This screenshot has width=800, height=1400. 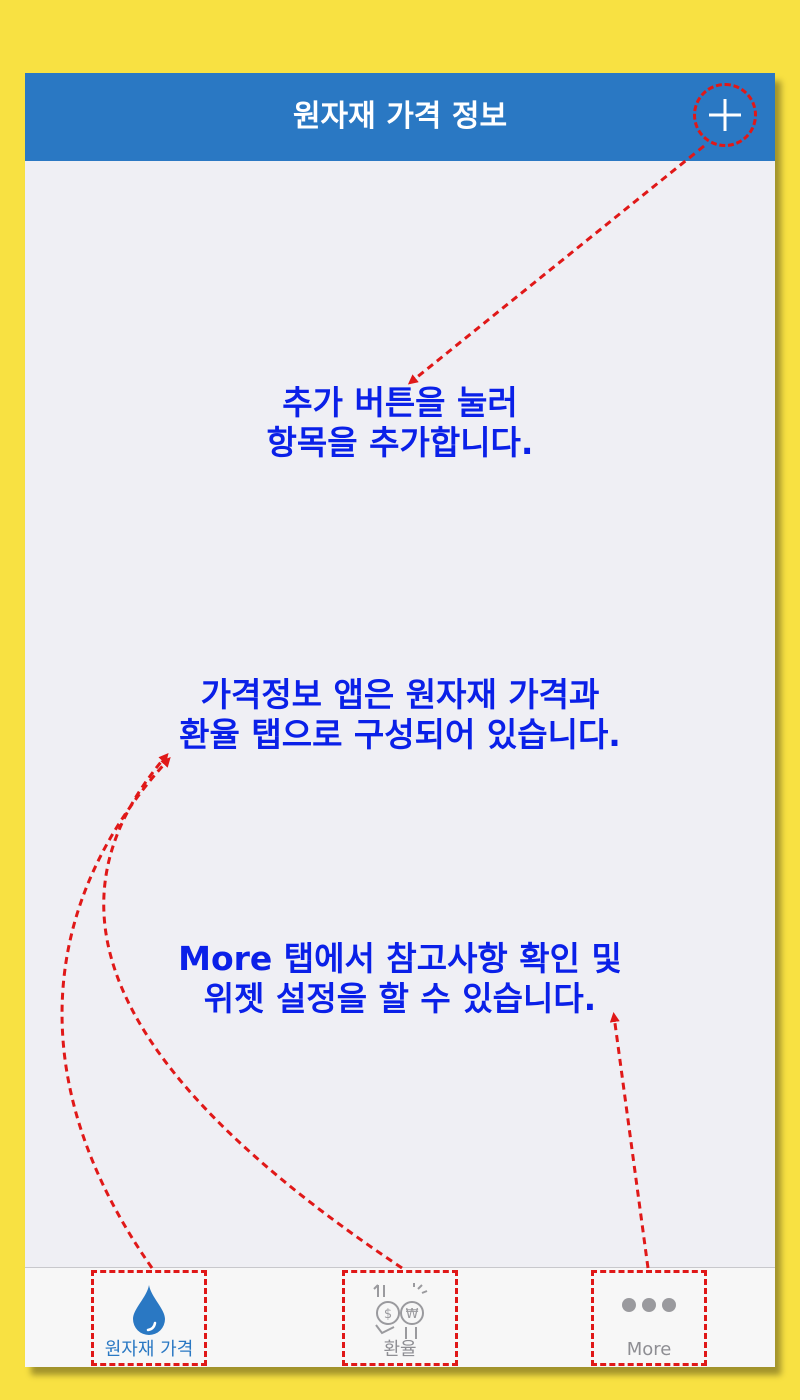 I want to click on hint-line: 가격정보 앱은 원자재 가격과, so click(x=400, y=694).